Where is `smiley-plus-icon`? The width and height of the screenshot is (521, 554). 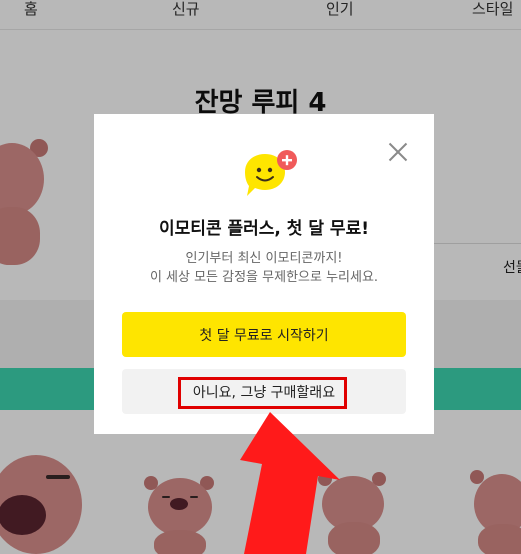
smiley-plus-icon is located at coordinates (271, 173).